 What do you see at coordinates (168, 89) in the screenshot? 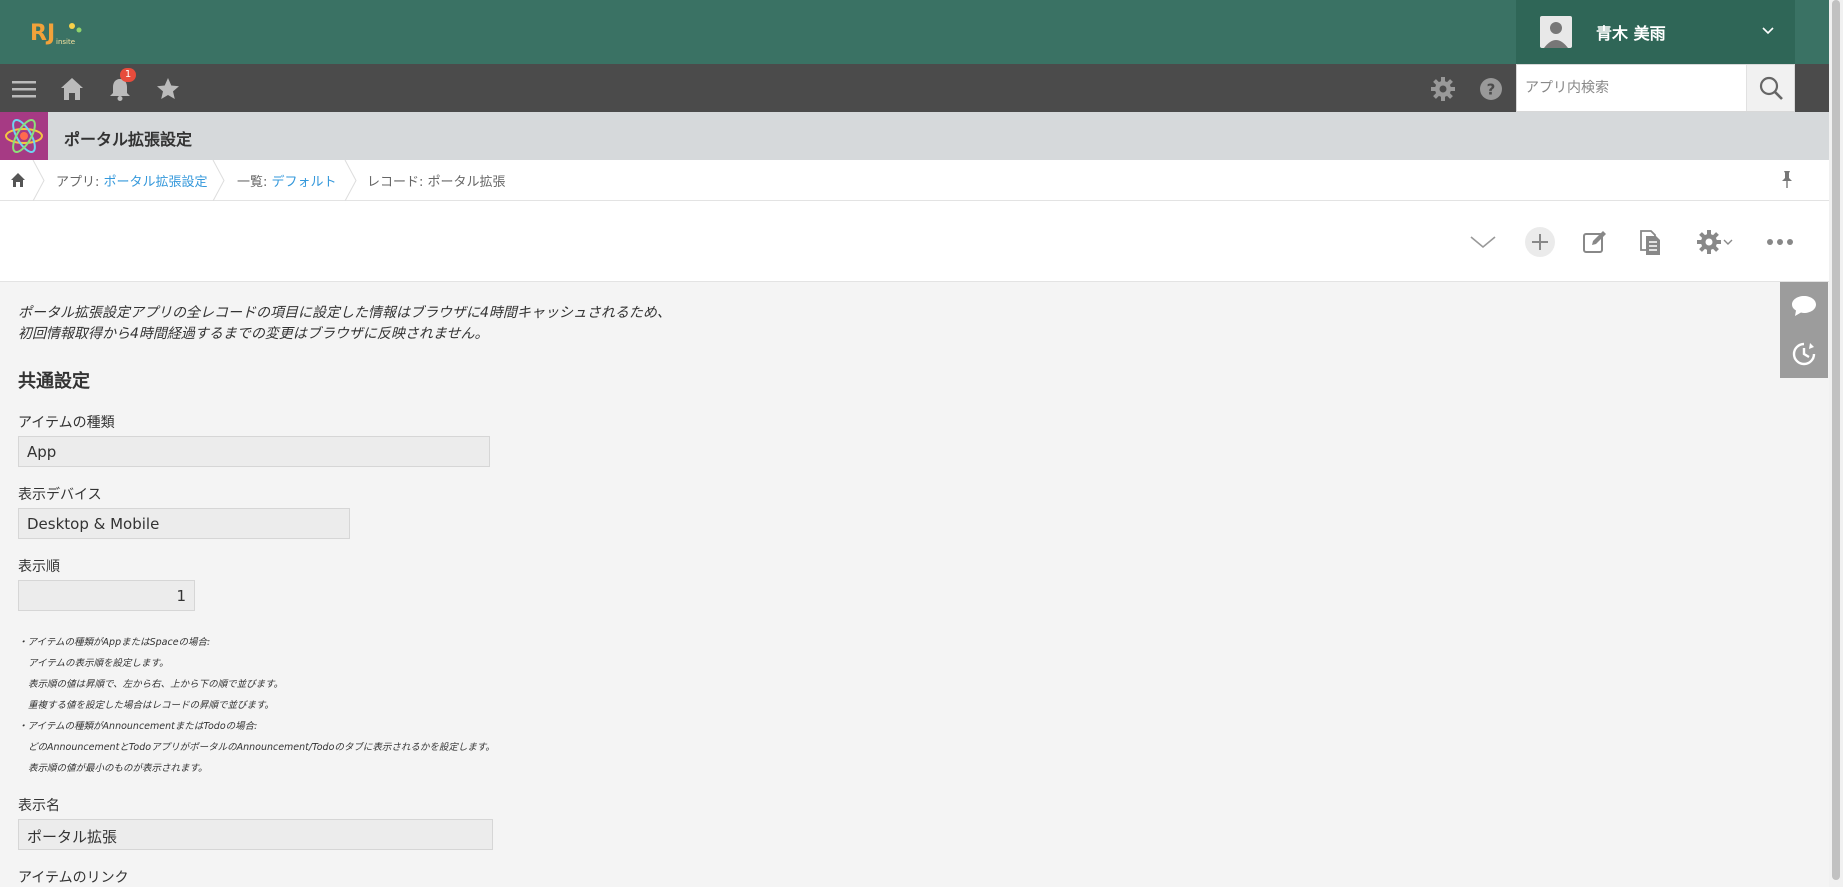
I see `star-icon` at bounding box center [168, 89].